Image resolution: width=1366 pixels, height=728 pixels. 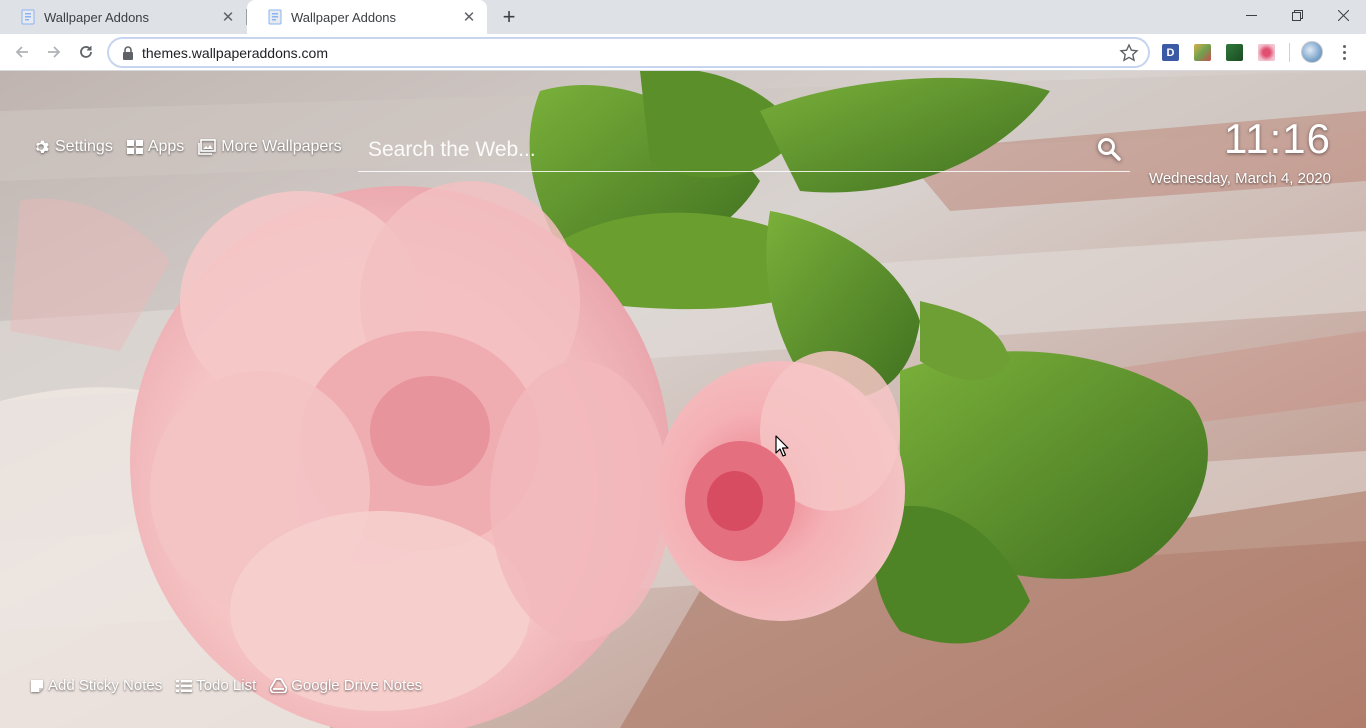 I want to click on add-sticky-notes-link: Add Sticky Notes, so click(x=96, y=685).